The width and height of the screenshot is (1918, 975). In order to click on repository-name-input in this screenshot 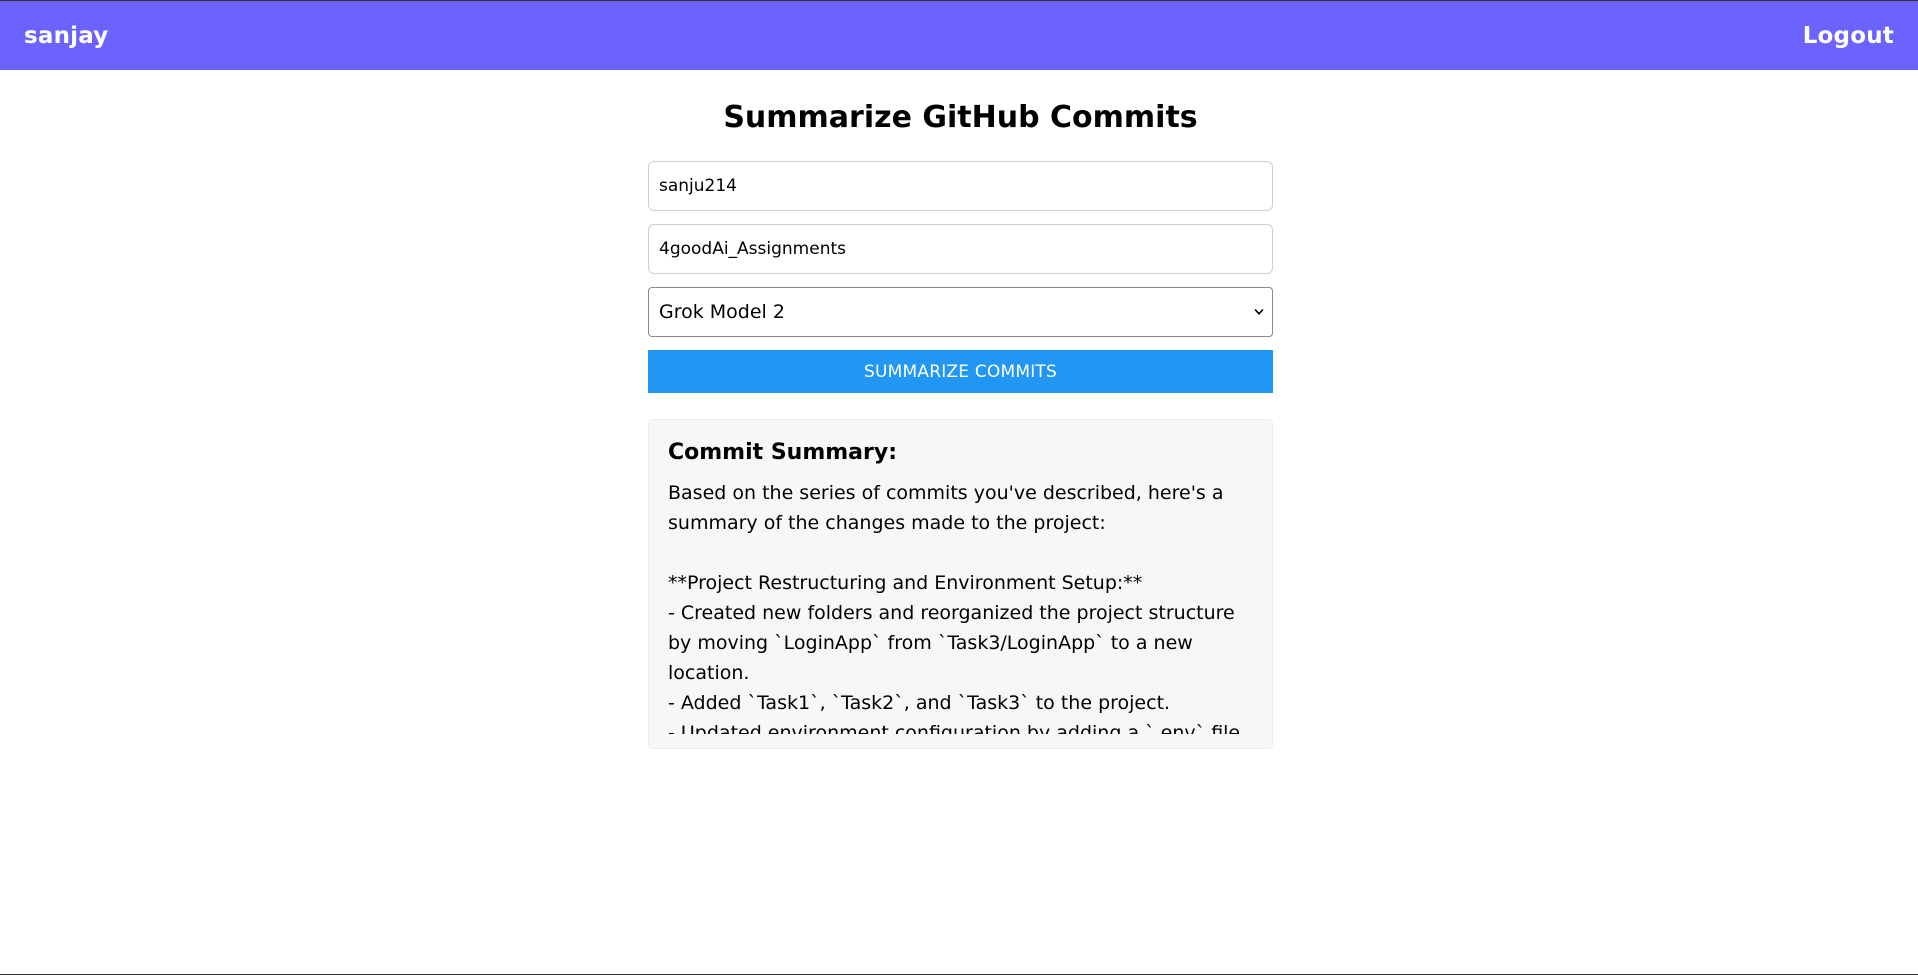, I will do `click(960, 249)`.